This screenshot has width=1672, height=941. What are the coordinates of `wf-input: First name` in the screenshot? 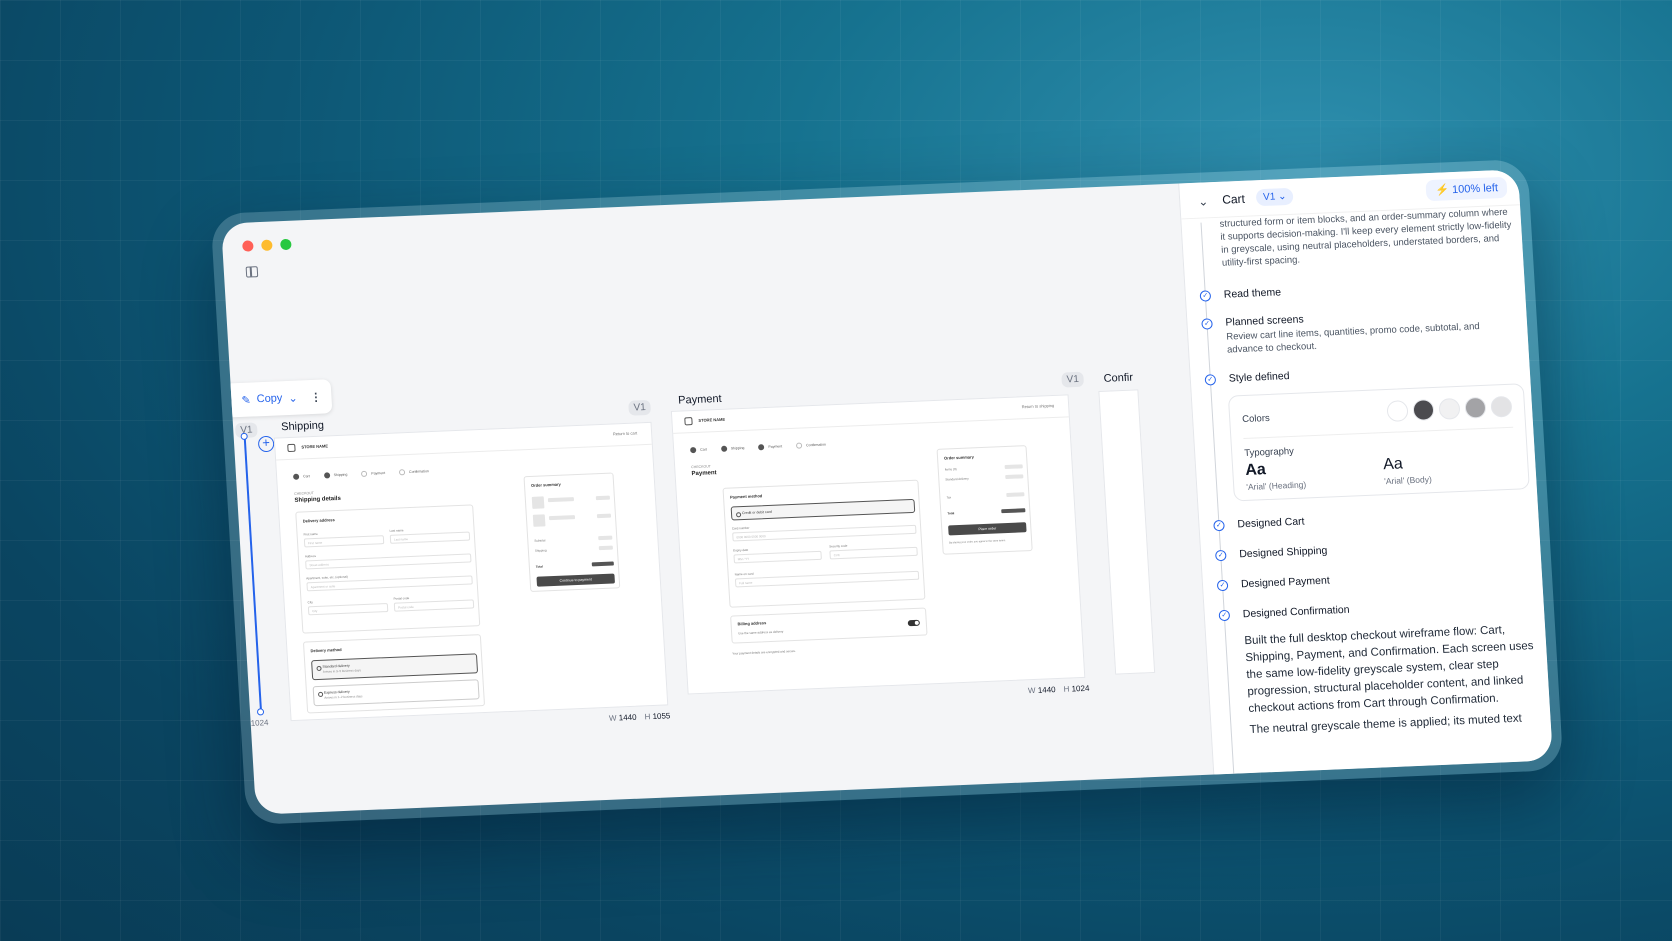 It's located at (344, 541).